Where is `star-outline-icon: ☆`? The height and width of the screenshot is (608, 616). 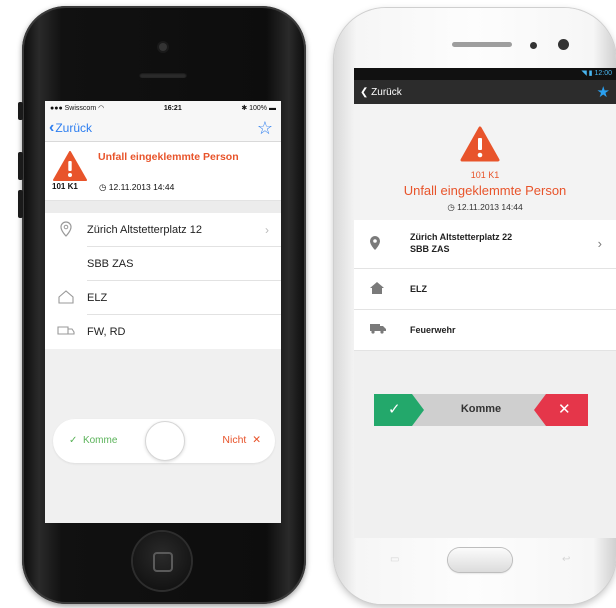 star-outline-icon: ☆ is located at coordinates (265, 128).